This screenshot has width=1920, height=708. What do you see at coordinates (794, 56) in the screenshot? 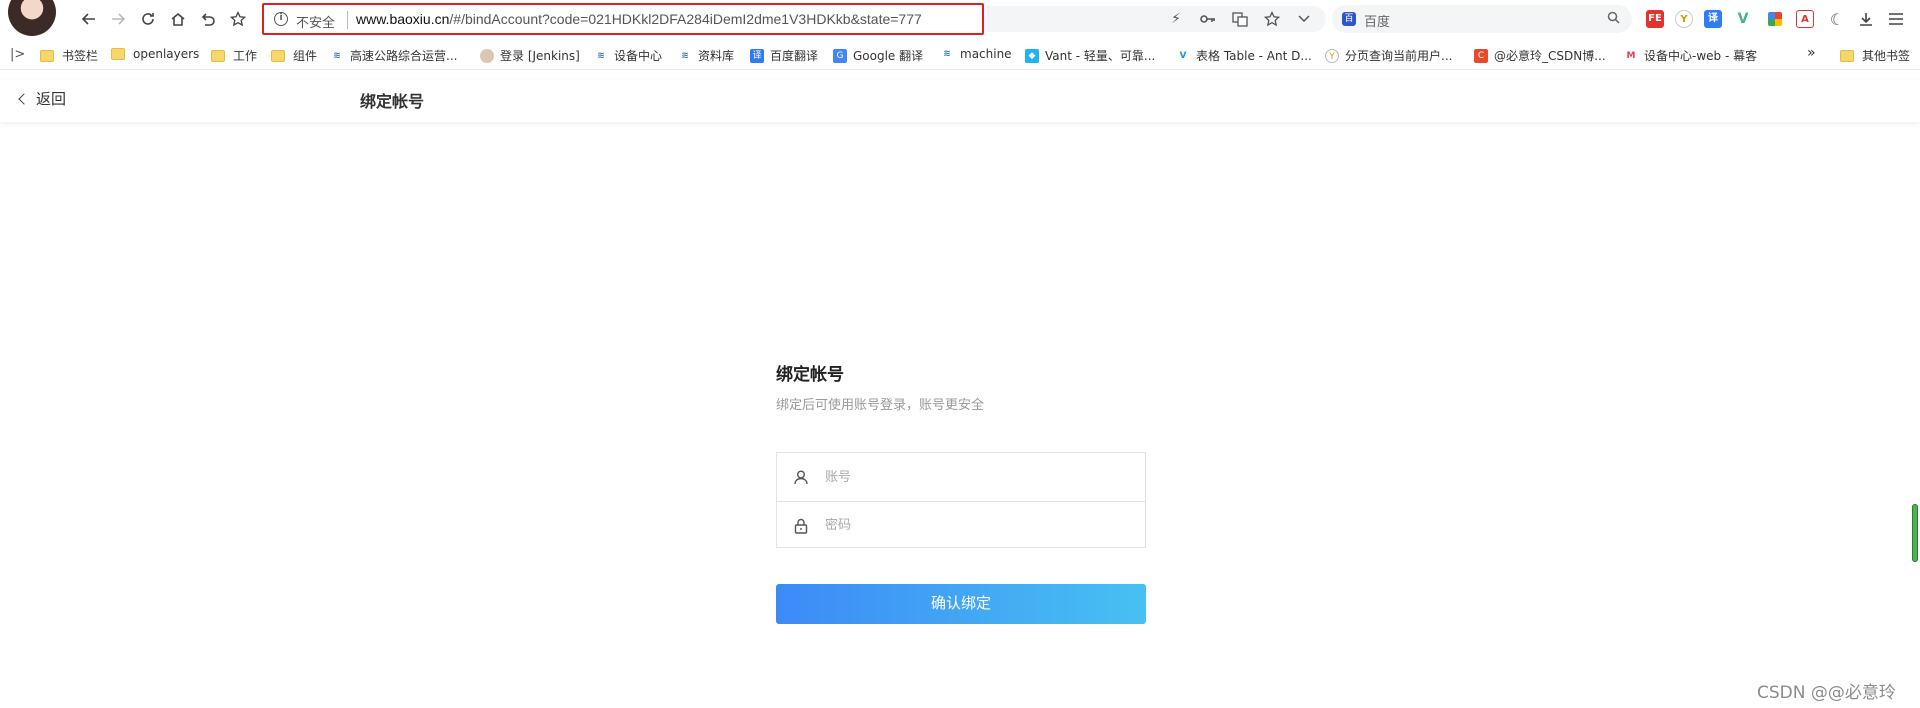
I see `bookmark-label: 百度翻译` at bounding box center [794, 56].